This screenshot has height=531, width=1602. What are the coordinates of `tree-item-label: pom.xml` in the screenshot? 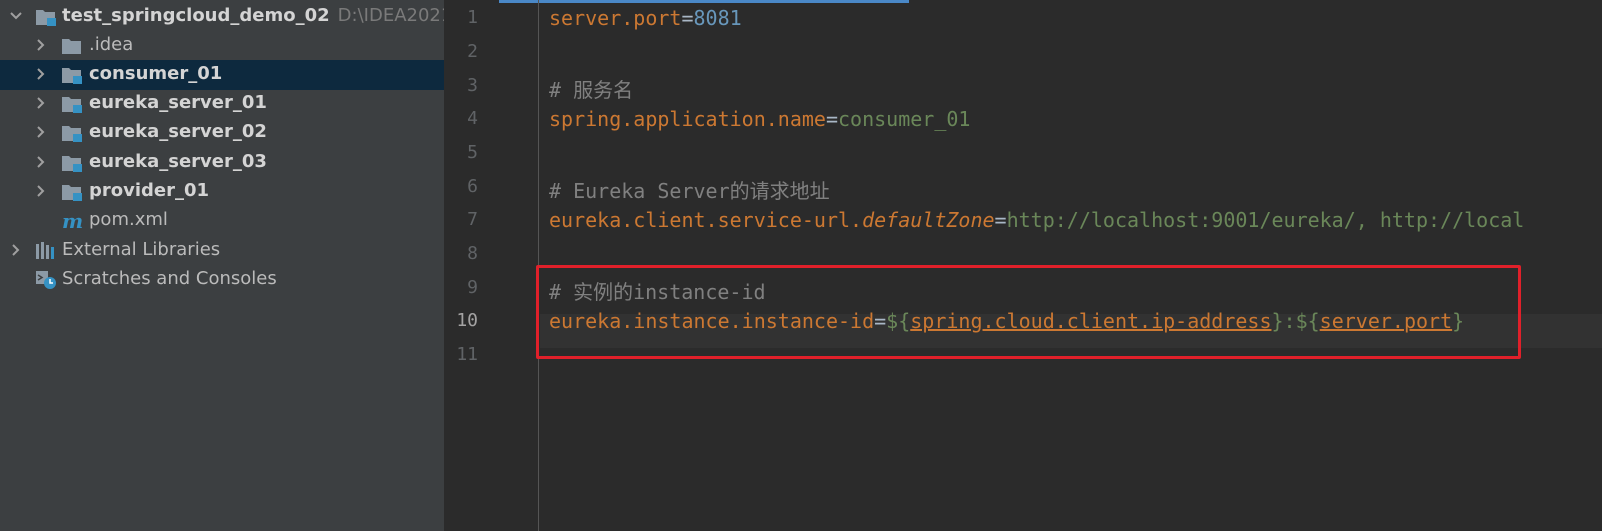 It's located at (128, 219).